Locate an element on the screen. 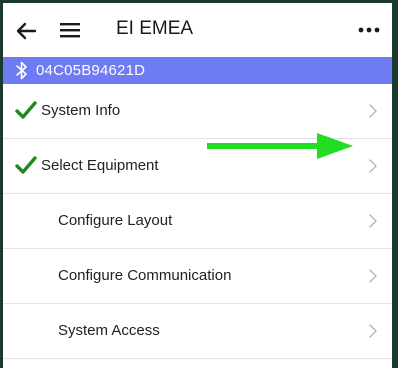 This screenshot has width=398, height=368. back-arrow-icon is located at coordinates (26, 31).